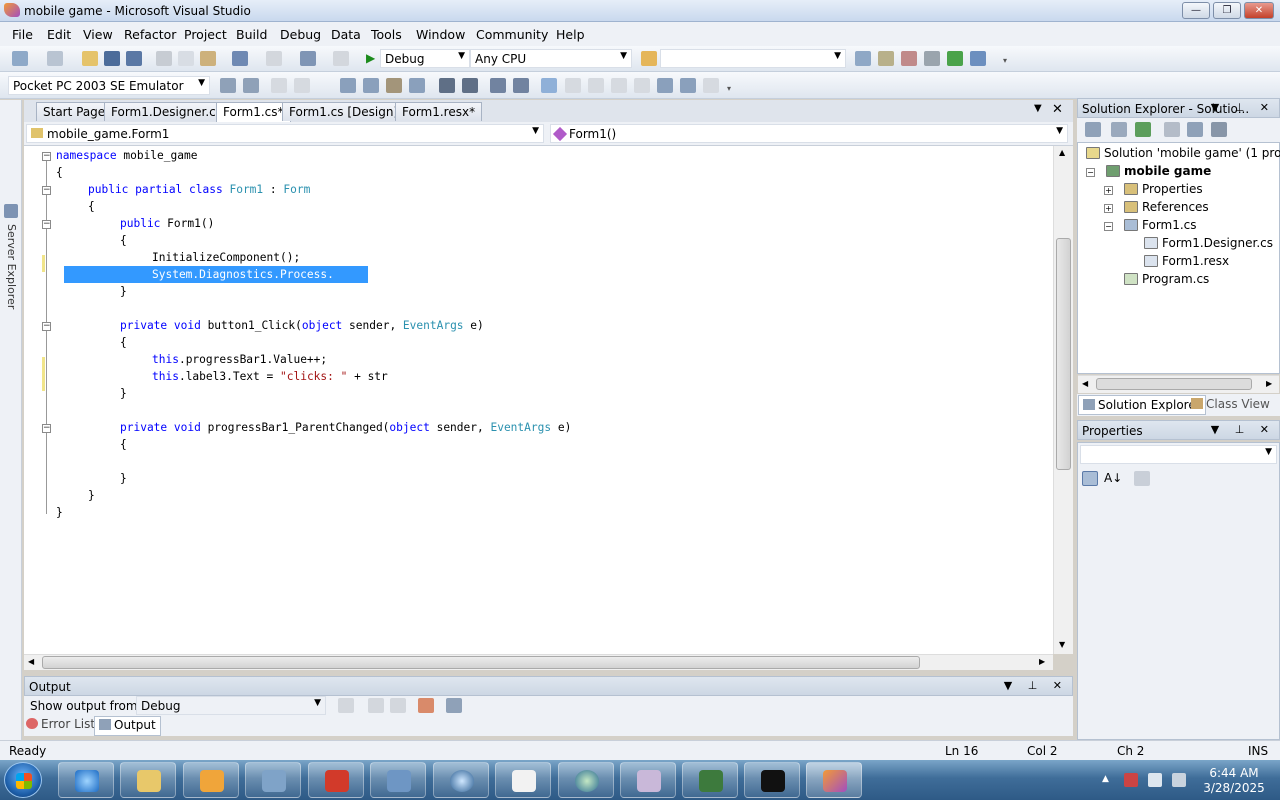 This screenshot has height=800, width=1280. I want to click on scroll-down-icon: ▼, so click(1062, 644).